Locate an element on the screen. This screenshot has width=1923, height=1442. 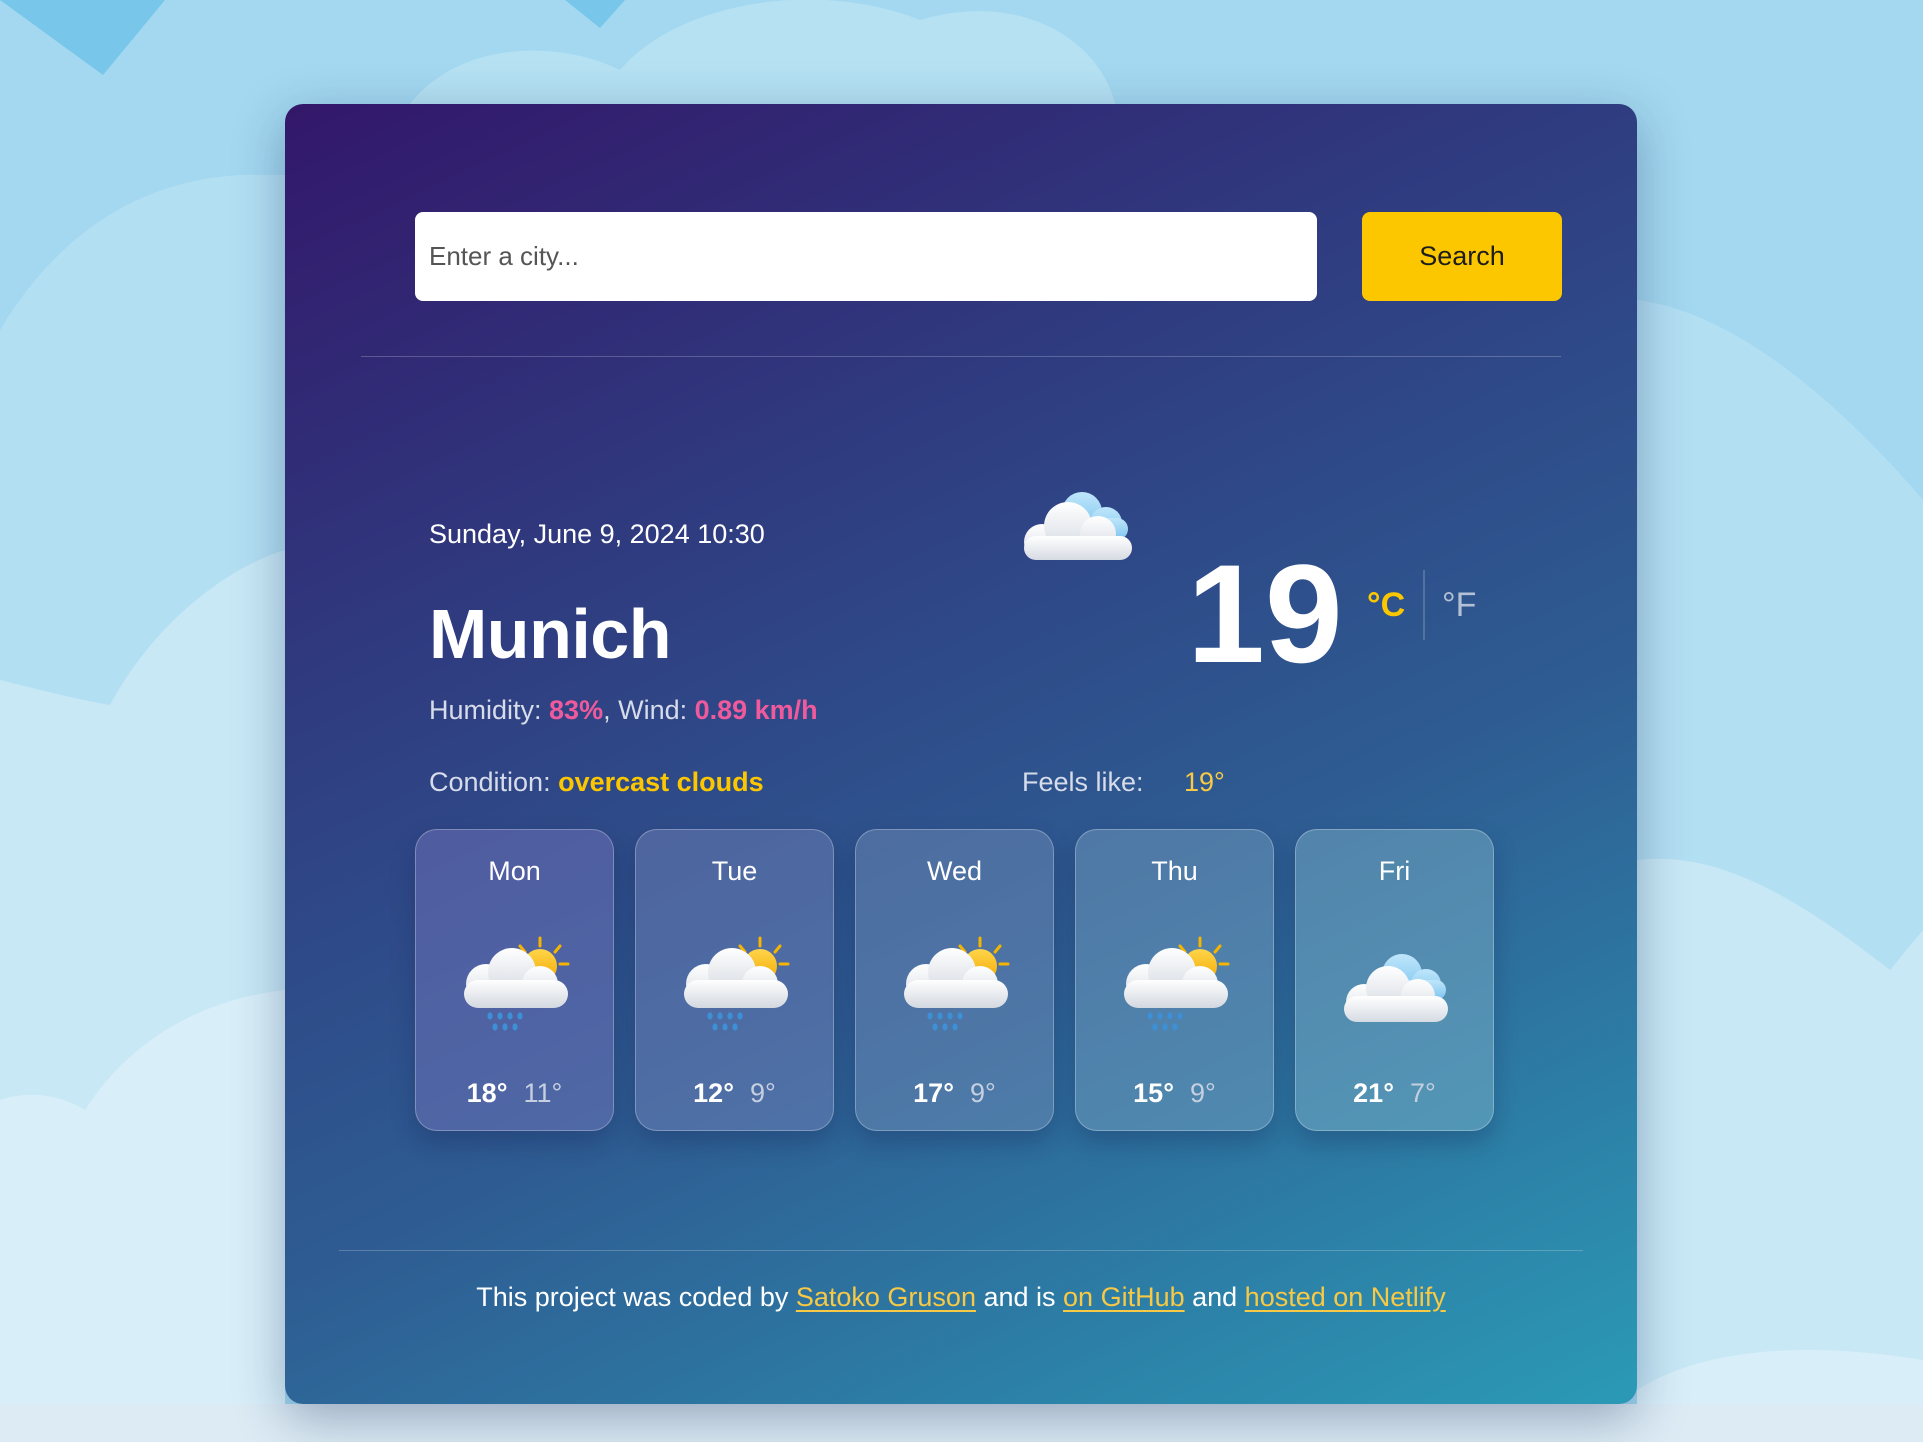
forecast-day-card: Thu 15° 9° is located at coordinates (1174, 980).